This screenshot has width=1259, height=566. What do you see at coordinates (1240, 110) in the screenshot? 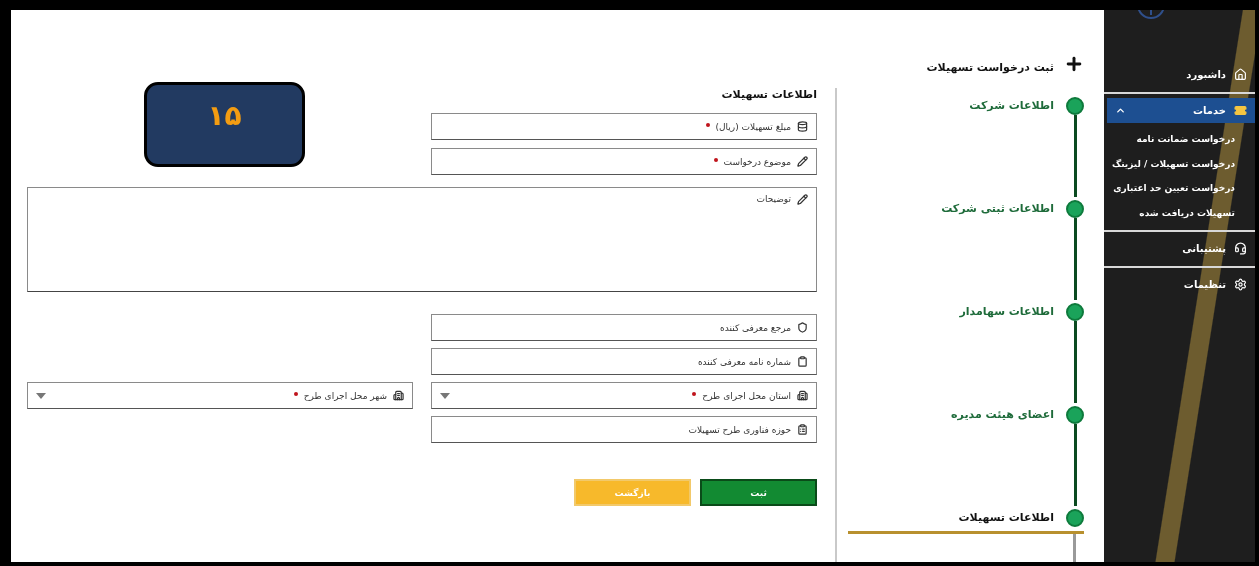
I see `ticket-icon` at bounding box center [1240, 110].